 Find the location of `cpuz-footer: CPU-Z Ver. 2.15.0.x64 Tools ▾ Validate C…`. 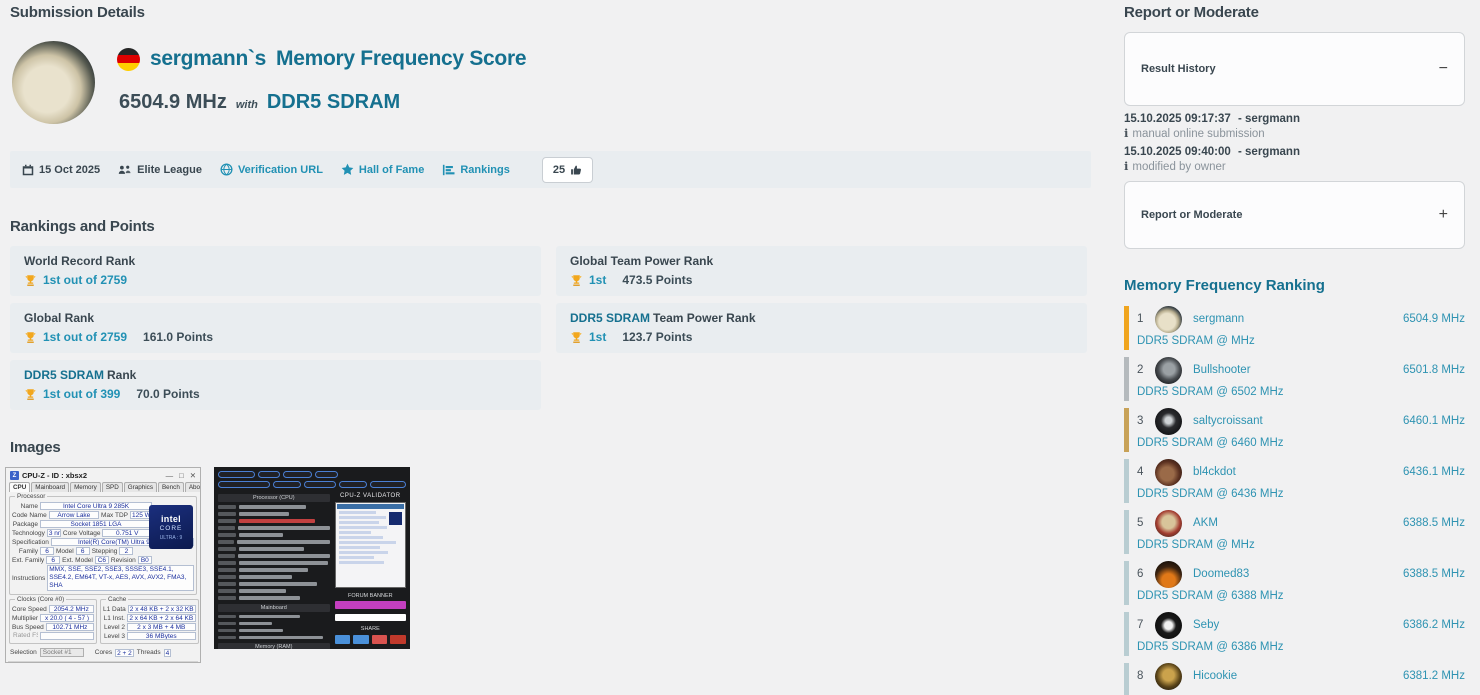

cpuz-footer: CPU-Z Ver. 2.15.0.x64 Tools ▾ Validate C… is located at coordinates (103, 661).